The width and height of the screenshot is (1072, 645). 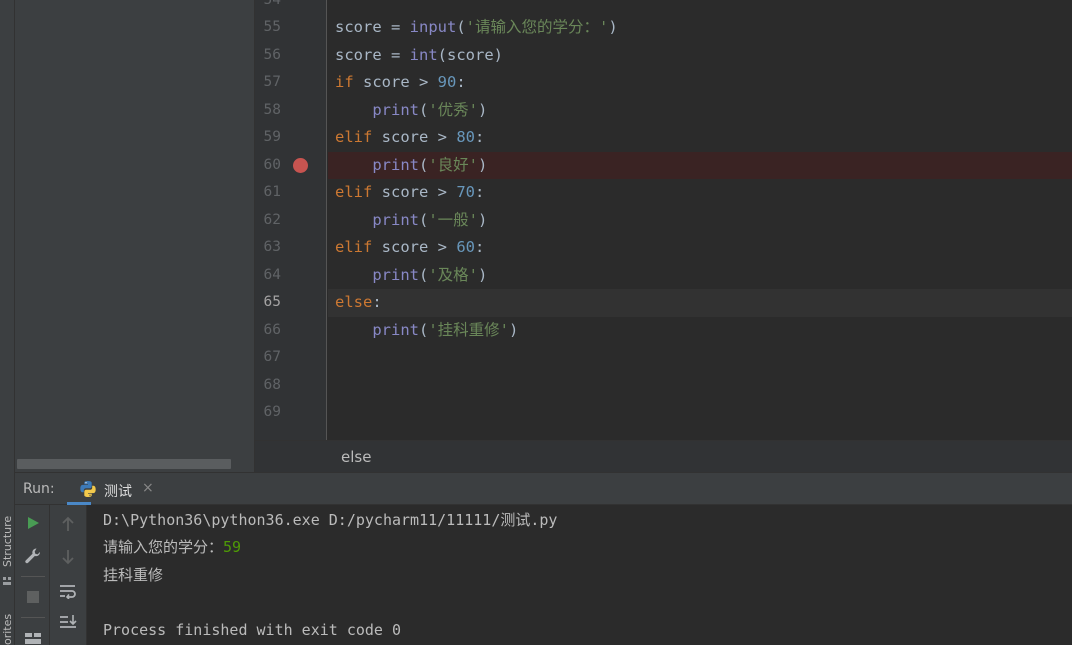 What do you see at coordinates (663, 138) in the screenshot?
I see `code-line: 59 elif score > 80:` at bounding box center [663, 138].